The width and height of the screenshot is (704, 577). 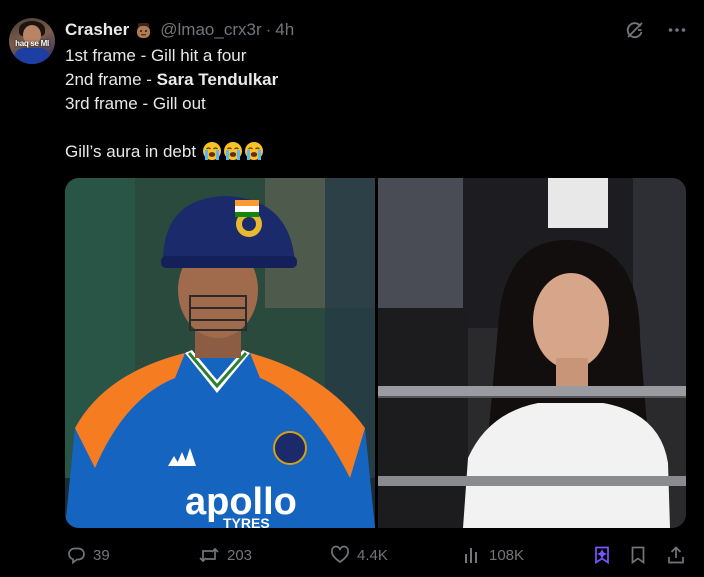 What do you see at coordinates (32, 56) in the screenshot?
I see `avatar-shirt` at bounding box center [32, 56].